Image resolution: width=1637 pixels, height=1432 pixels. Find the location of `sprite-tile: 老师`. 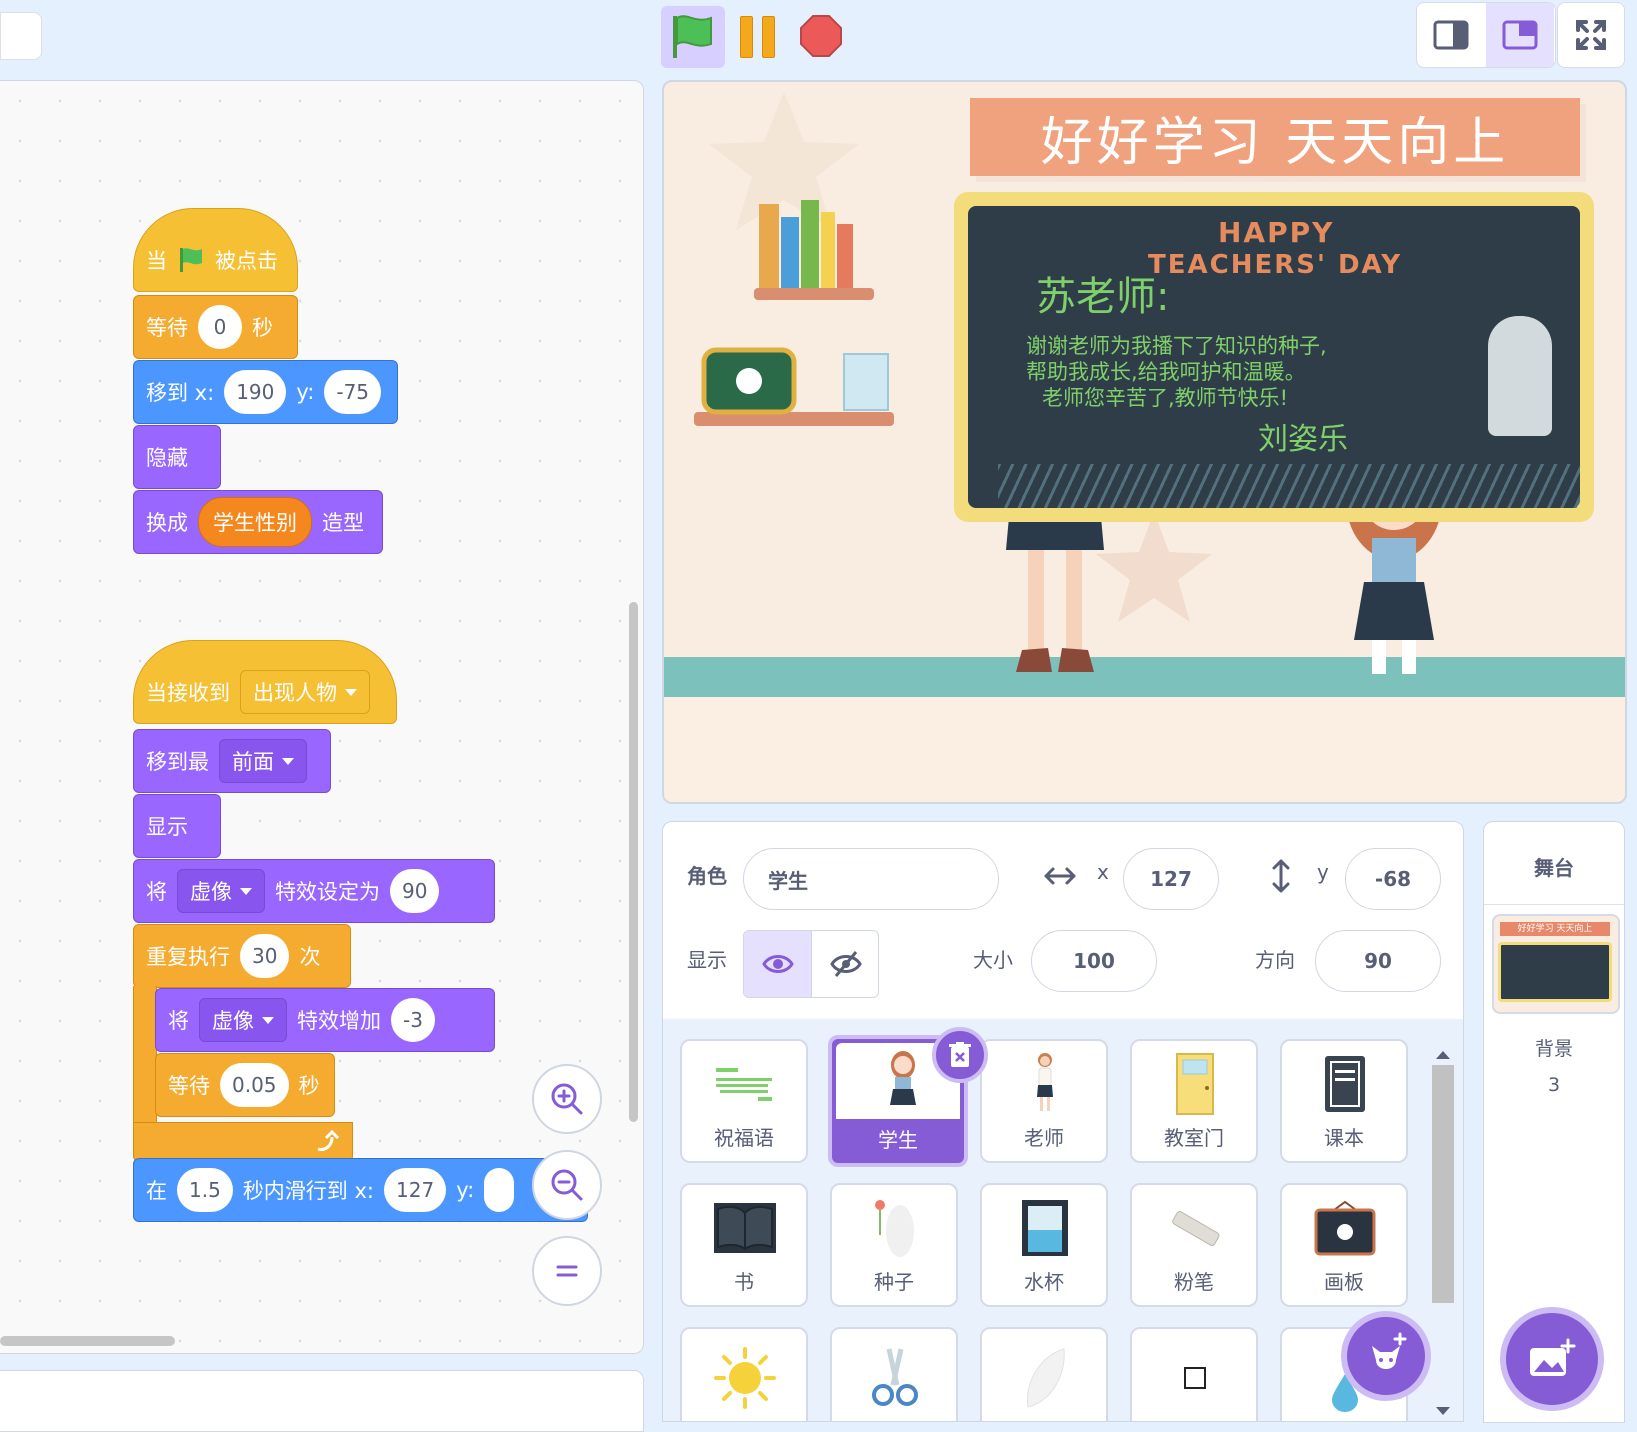

sprite-tile: 老师 is located at coordinates (1044, 1101).